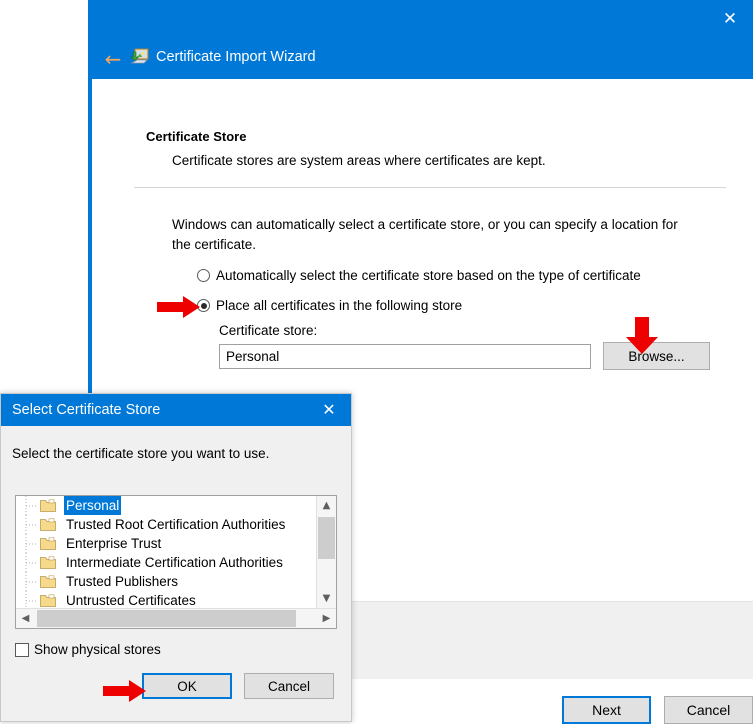 The width and height of the screenshot is (753, 724). What do you see at coordinates (642, 335) in the screenshot?
I see `red-down-arrow-icon` at bounding box center [642, 335].